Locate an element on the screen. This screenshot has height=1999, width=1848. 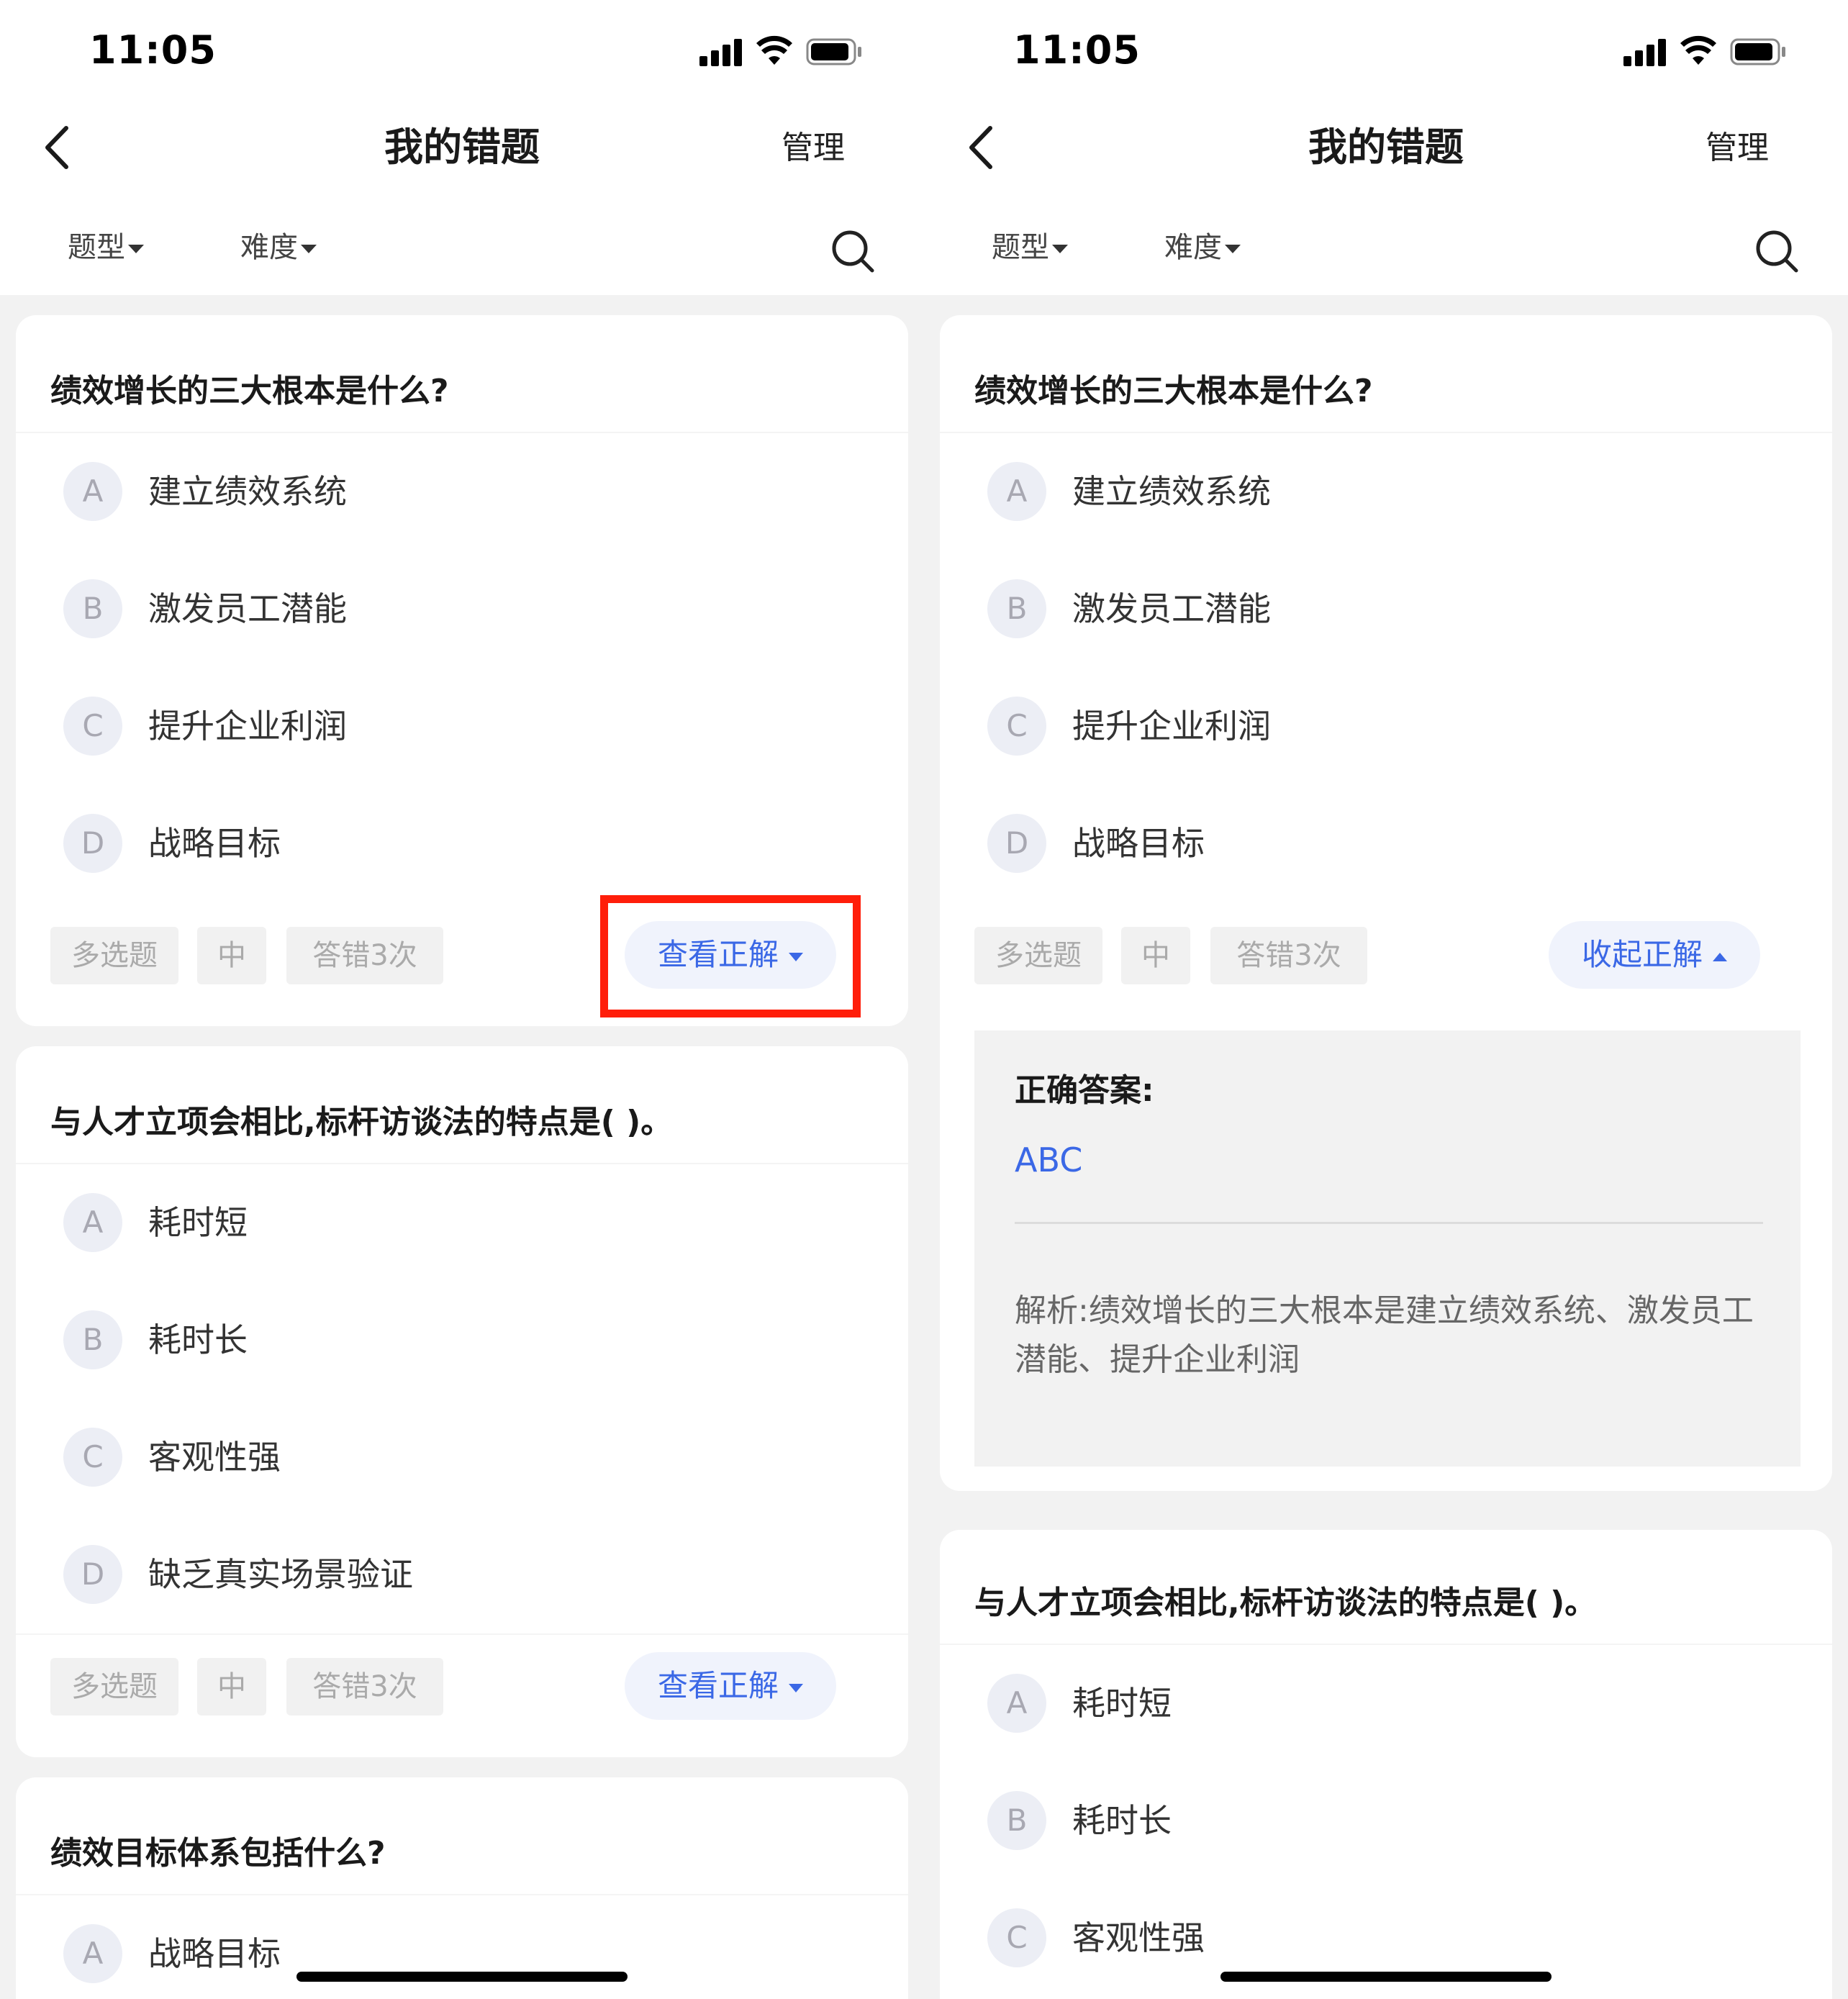
question-text: 绩效目标体系包括什么? is located at coordinates (218, 1853).